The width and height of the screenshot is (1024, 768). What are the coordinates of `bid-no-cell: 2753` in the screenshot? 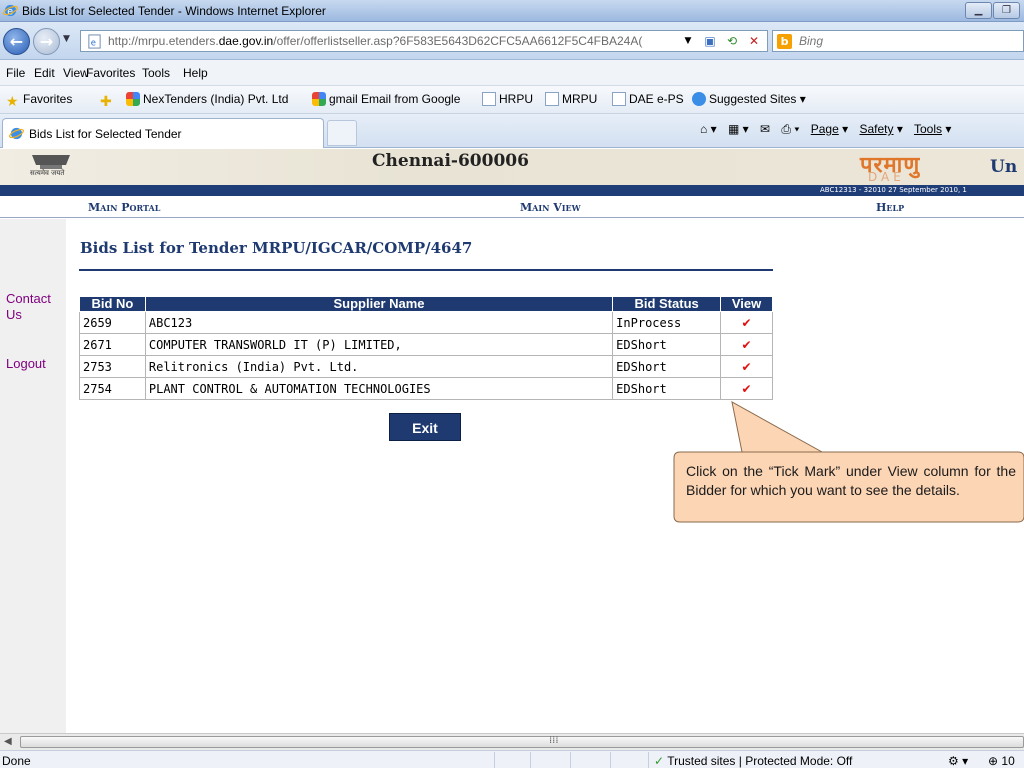 It's located at (112, 366).